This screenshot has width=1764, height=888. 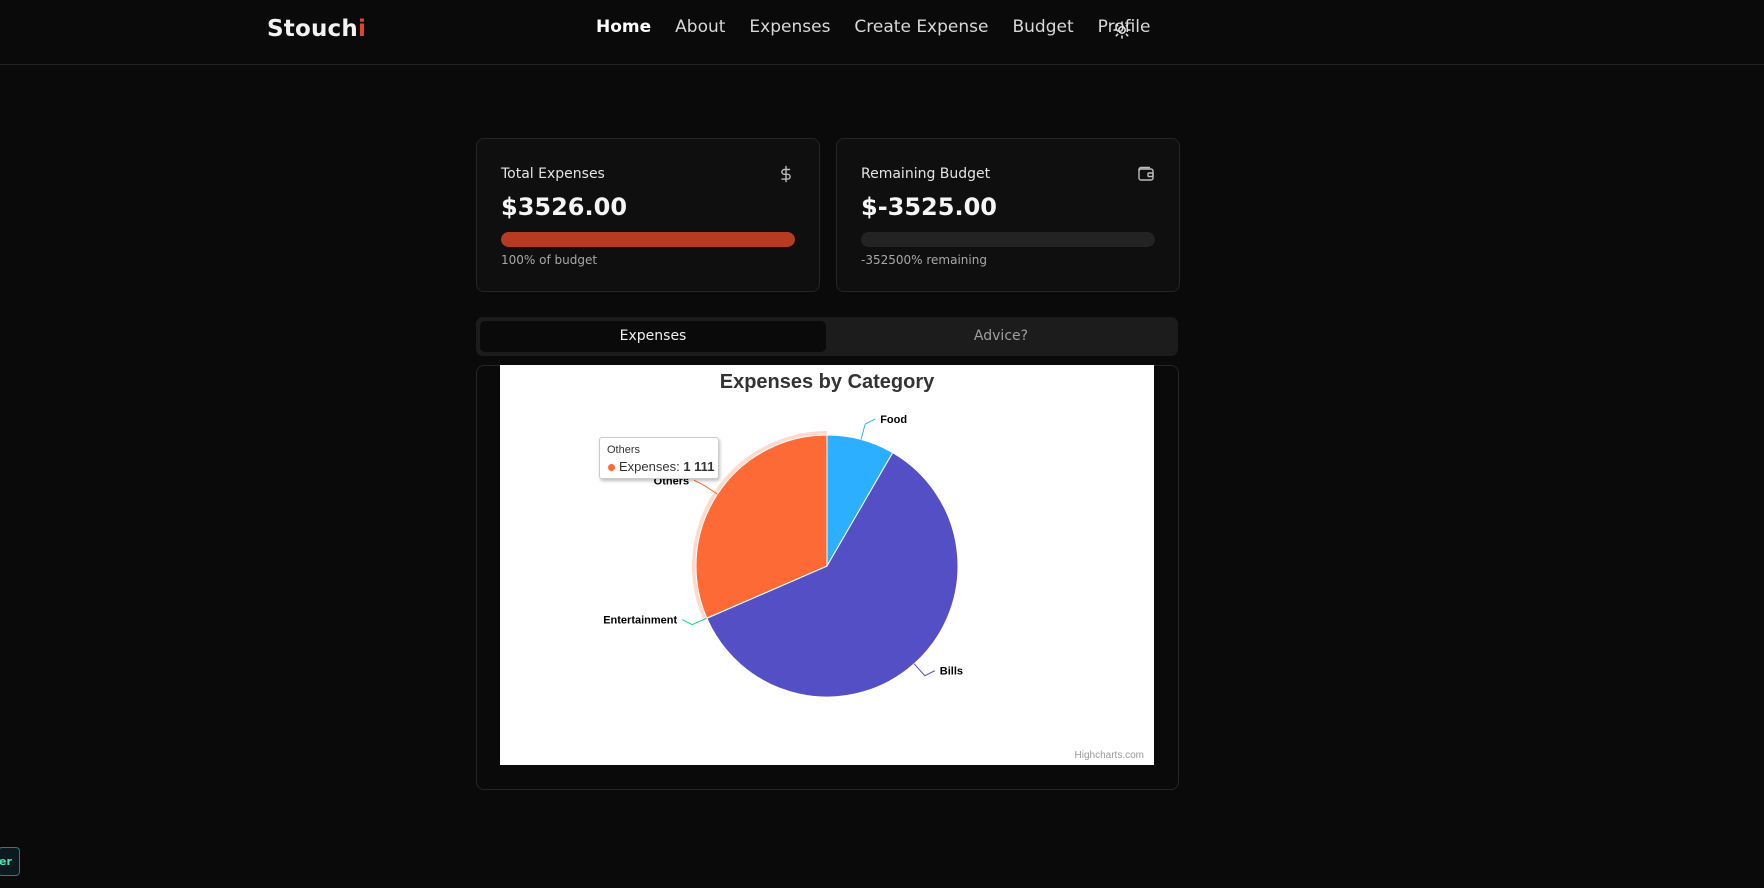 I want to click on tooltip-value: 1 111, so click(x=699, y=466).